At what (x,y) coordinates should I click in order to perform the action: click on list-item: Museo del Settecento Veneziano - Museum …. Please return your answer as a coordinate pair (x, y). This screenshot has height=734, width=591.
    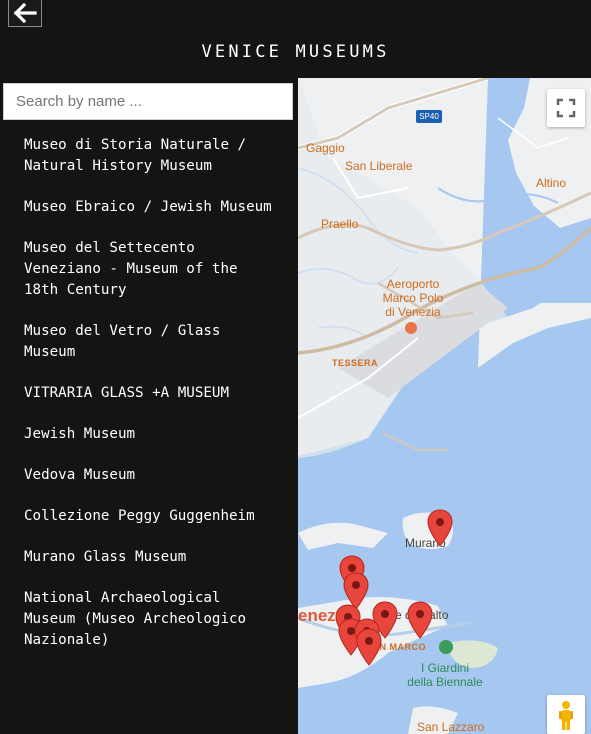
    Looking at the image, I should click on (148, 269).